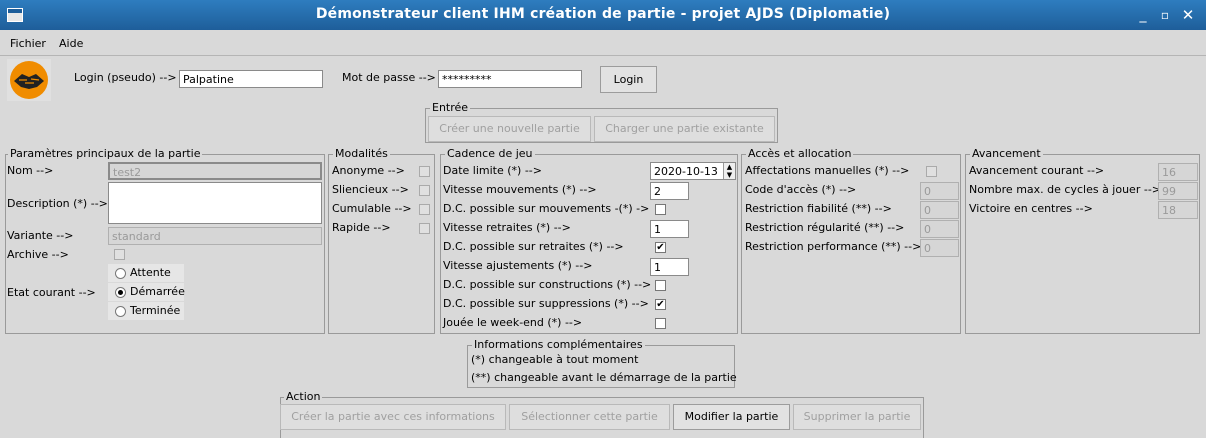 The image size is (1206, 438). Describe the element at coordinates (120, 311) in the screenshot. I see `etat-terminee-radio` at that location.